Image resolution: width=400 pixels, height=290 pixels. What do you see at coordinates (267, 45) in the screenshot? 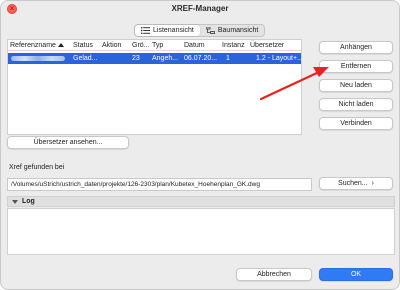
I see `column-header-uebersetzer: Übersetzer` at bounding box center [267, 45].